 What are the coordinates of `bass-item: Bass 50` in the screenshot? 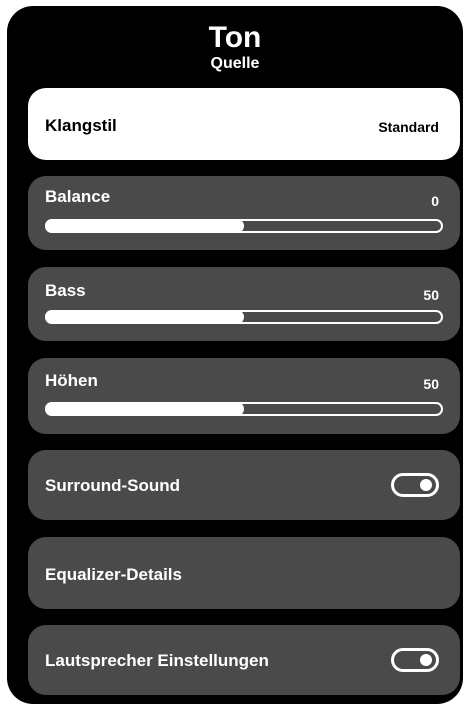 It's located at (244, 304).